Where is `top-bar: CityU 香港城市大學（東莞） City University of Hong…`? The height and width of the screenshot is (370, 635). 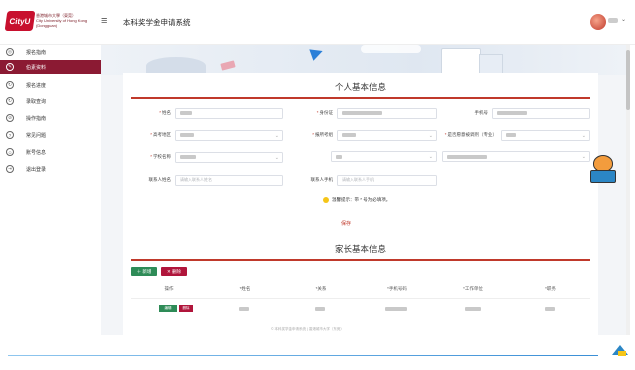 top-bar: CityU 香港城市大學（東莞） City University of Hong… is located at coordinates (317, 22).